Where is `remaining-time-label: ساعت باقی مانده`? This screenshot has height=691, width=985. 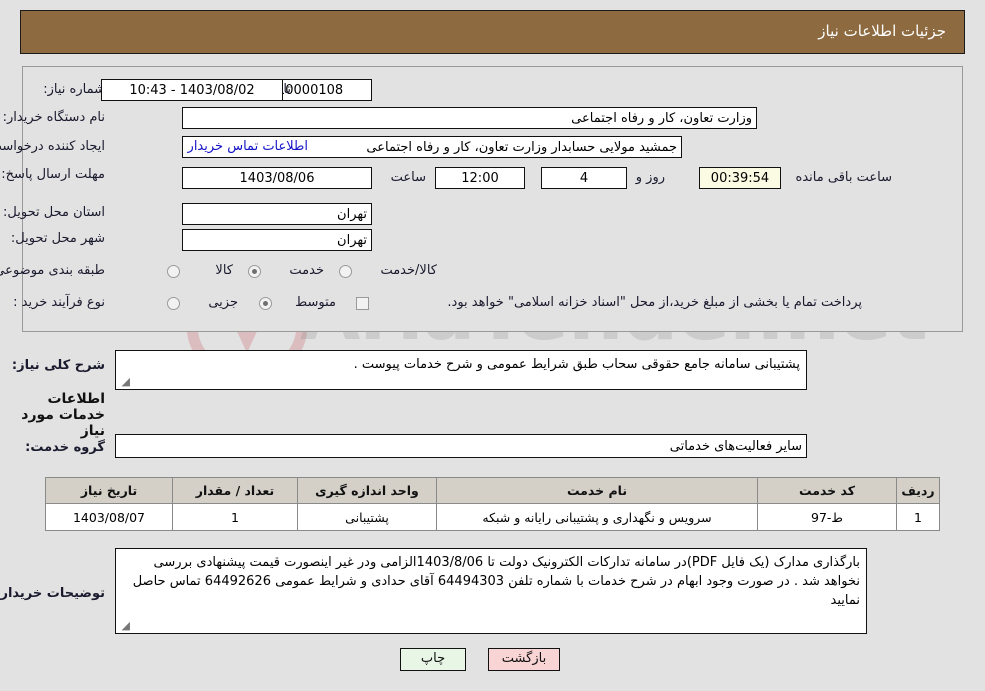 remaining-time-label: ساعت باقی مانده is located at coordinates (843, 177).